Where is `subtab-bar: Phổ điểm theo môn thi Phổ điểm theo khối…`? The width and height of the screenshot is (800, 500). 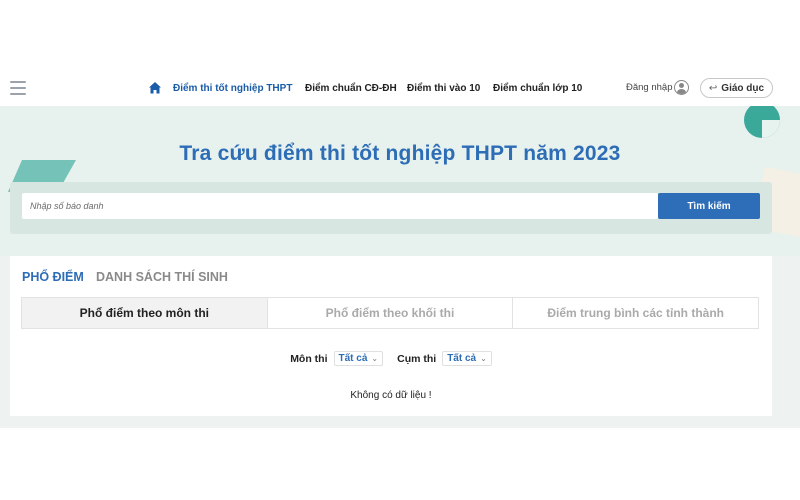
subtab-bar: Phổ điểm theo môn thi Phổ điểm theo khối… is located at coordinates (390, 313).